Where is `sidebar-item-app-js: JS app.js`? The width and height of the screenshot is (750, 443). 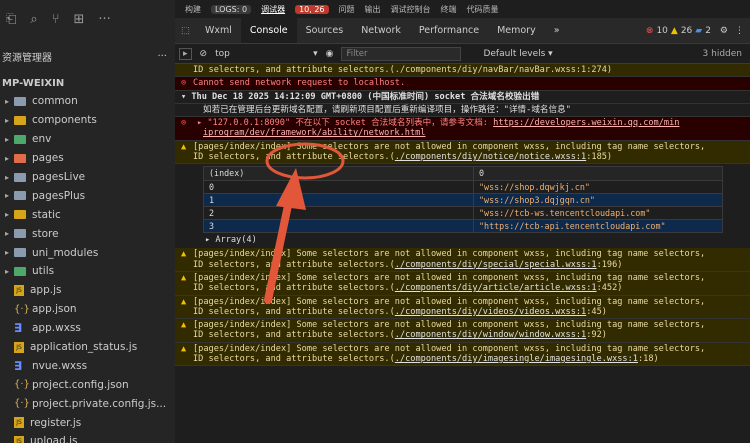 sidebar-item-app-js: JS app.js is located at coordinates (87, 290).